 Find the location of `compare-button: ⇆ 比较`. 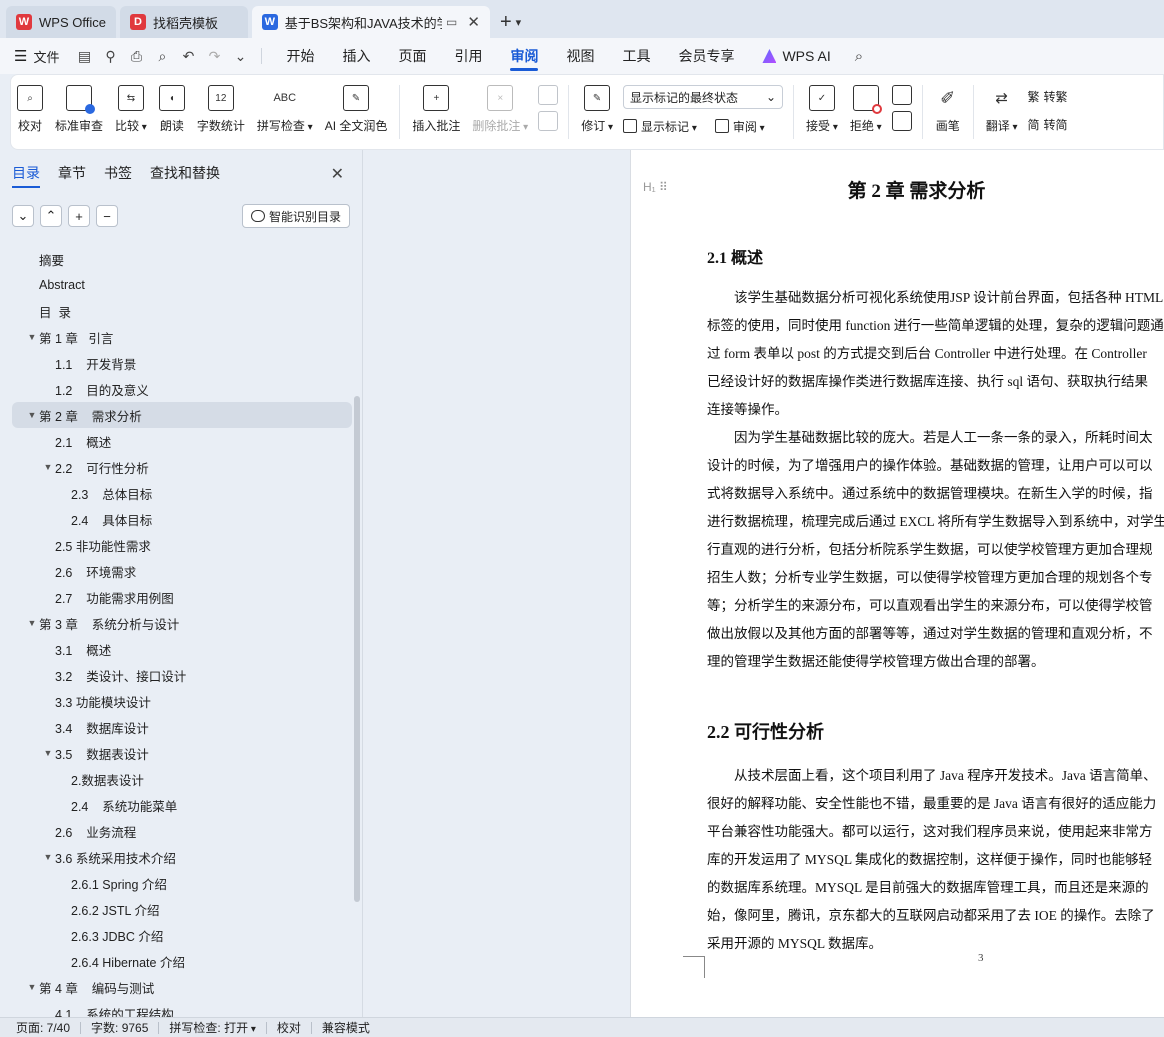

compare-button: ⇆ 比较 is located at coordinates (131, 115).